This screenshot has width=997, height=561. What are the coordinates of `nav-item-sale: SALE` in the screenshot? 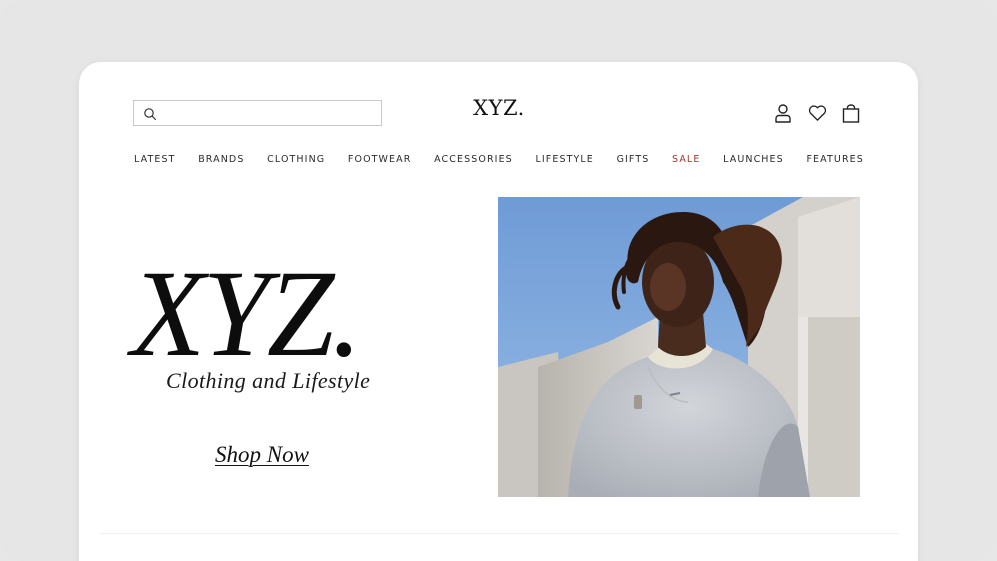 It's located at (686, 159).